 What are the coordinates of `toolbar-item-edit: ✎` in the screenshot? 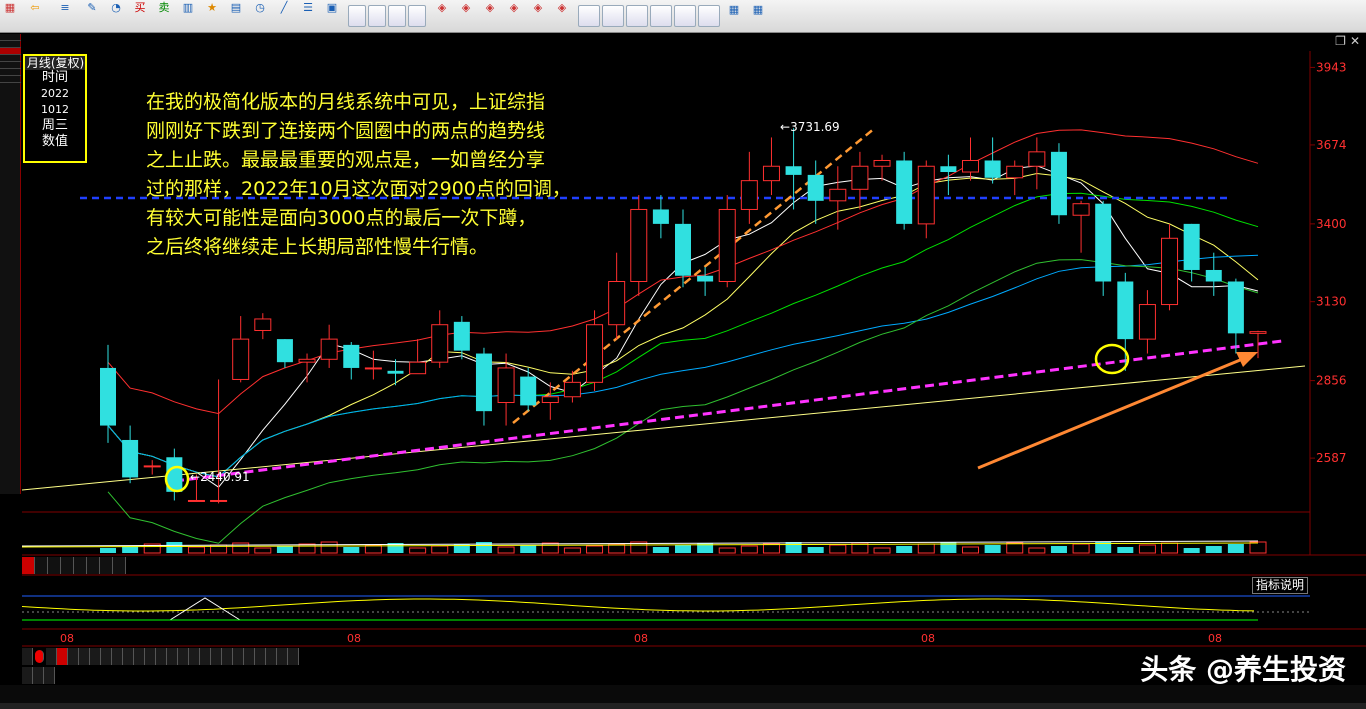 It's located at (92, 16).